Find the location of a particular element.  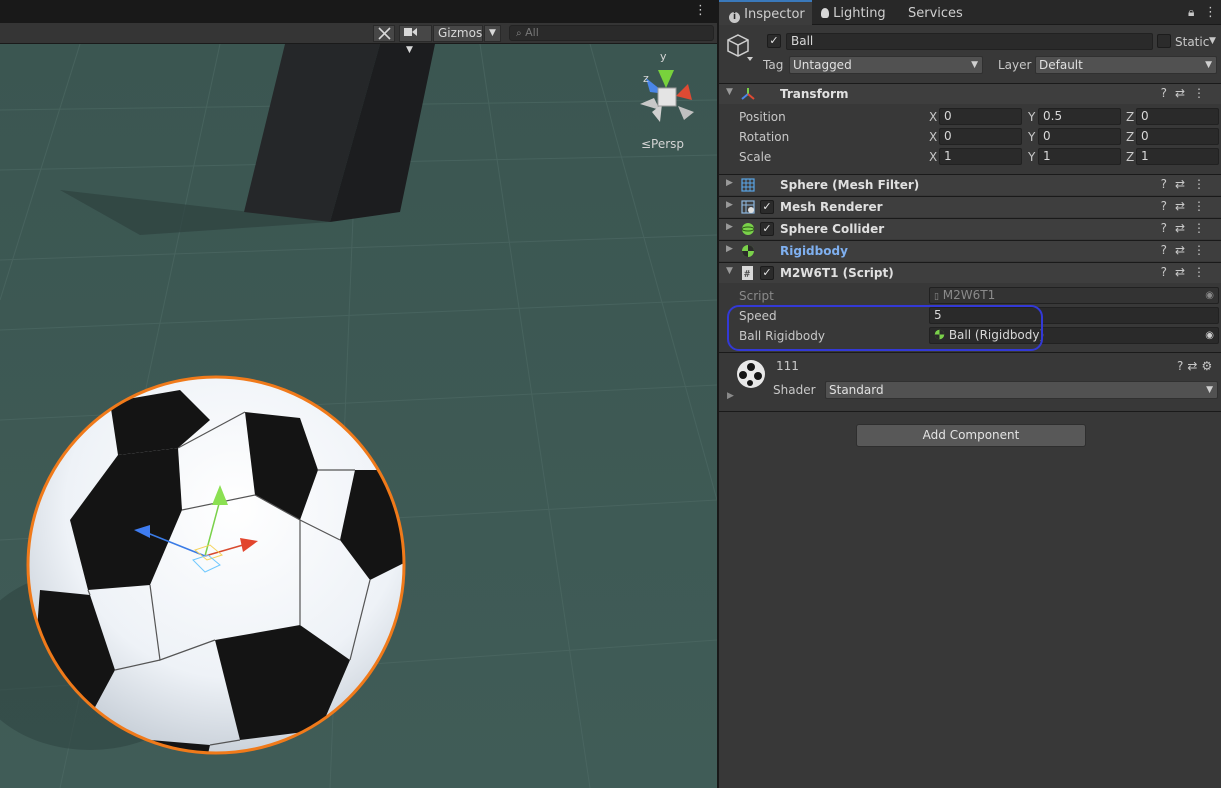

material-preview-icon is located at coordinates (751, 374).